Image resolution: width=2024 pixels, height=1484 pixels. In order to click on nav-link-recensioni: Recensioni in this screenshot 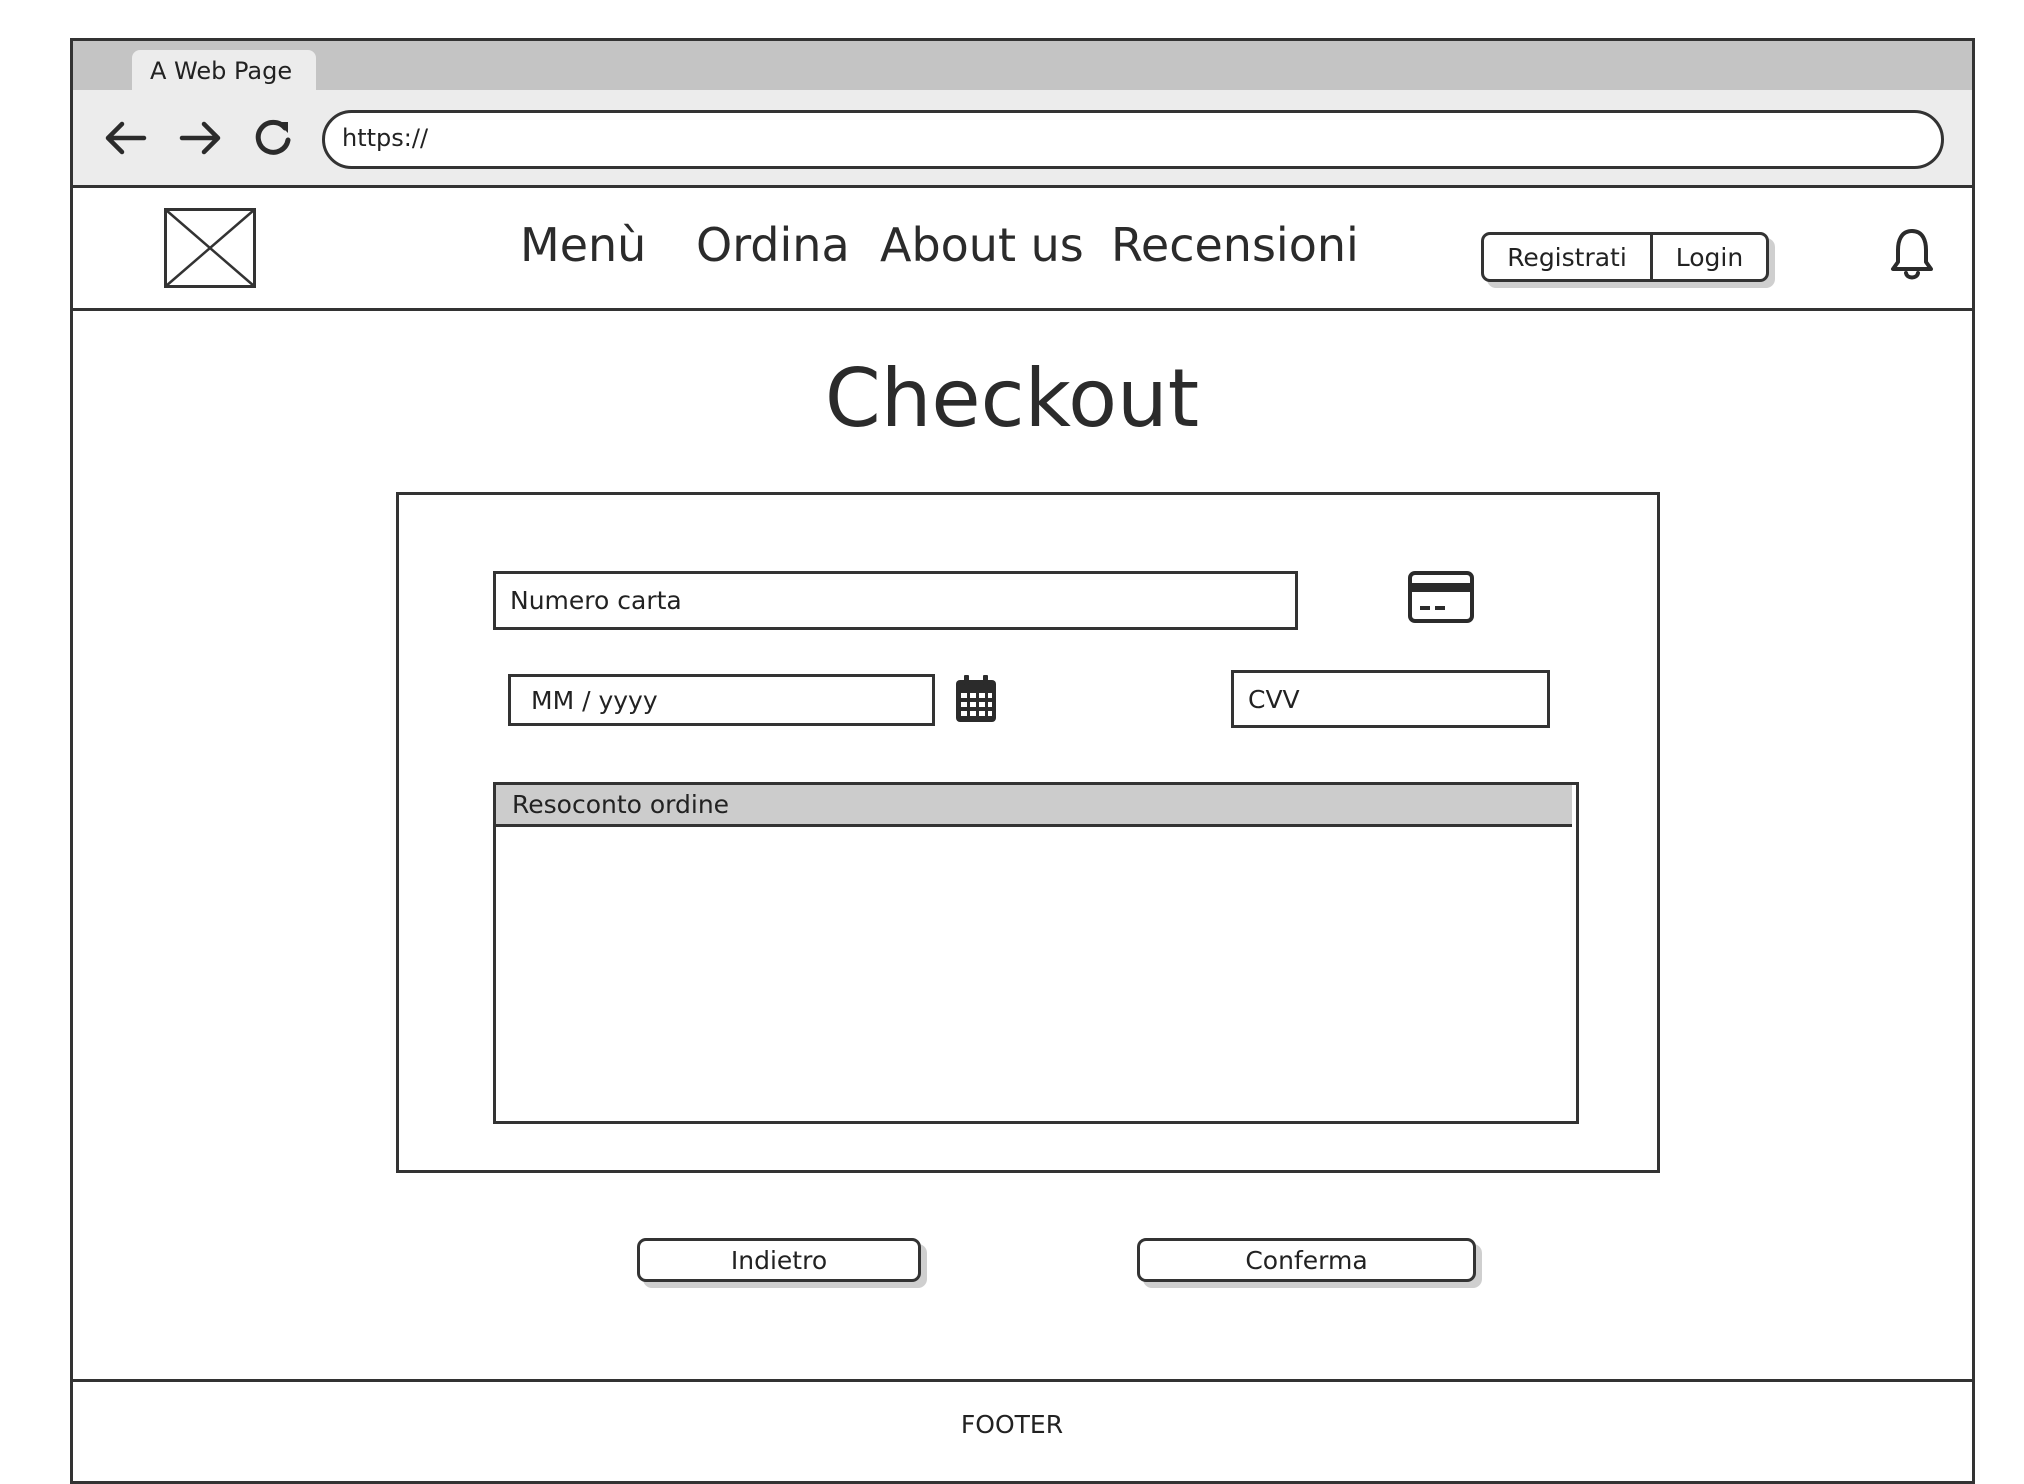, I will do `click(1235, 245)`.